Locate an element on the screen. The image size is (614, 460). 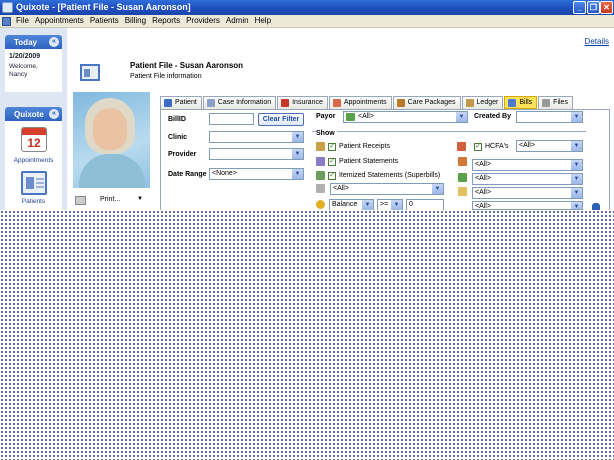
hcfas-select: <All> ▼ is located at coordinates (549, 146).